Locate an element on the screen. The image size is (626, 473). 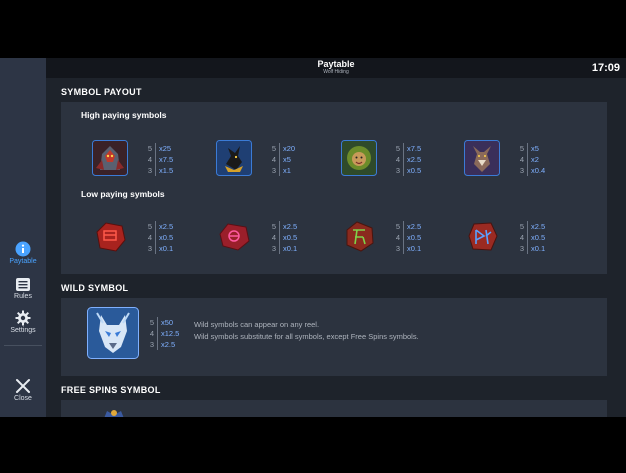
close-button: Close is located at coordinates (23, 390).